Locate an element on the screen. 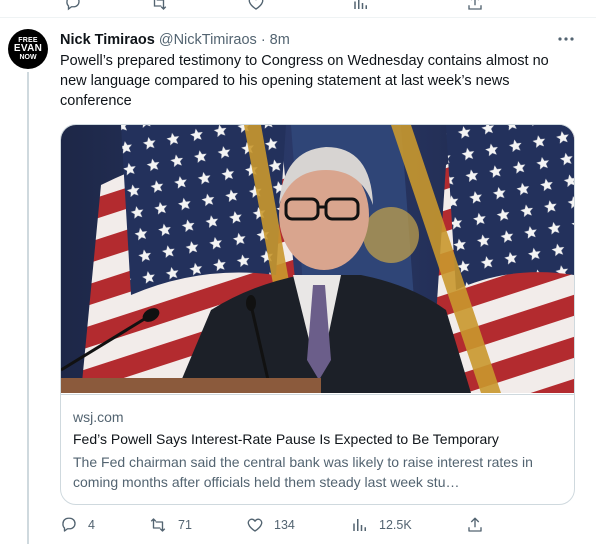 The height and width of the screenshot is (544, 596). reply-count: 4 is located at coordinates (91, 525).